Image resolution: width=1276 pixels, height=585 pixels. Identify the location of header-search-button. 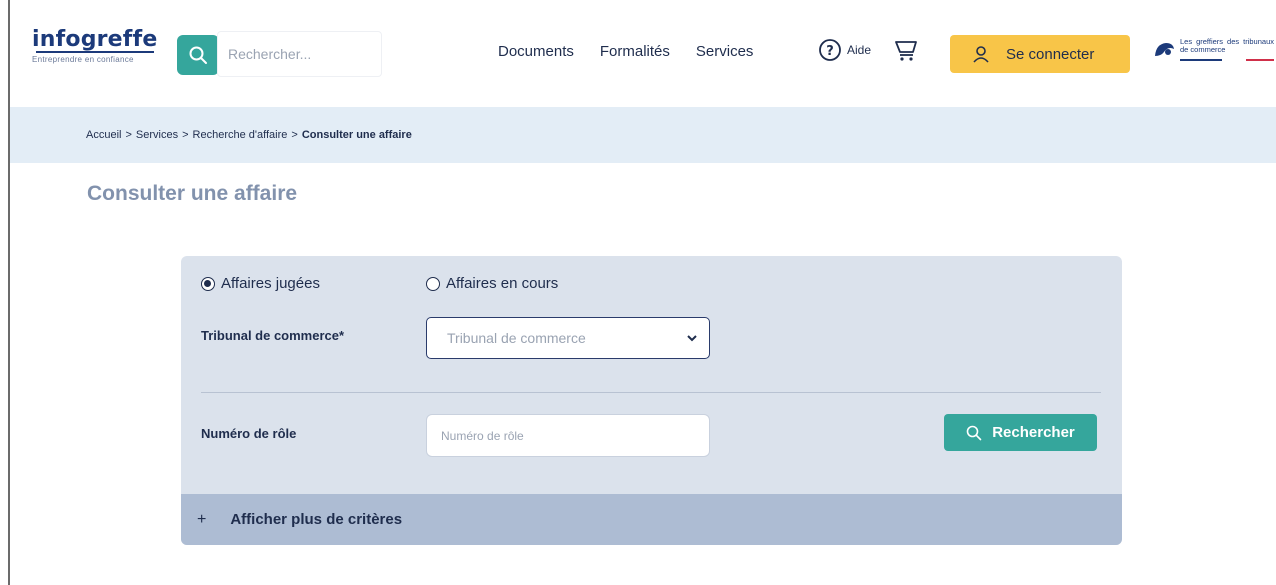
(198, 55).